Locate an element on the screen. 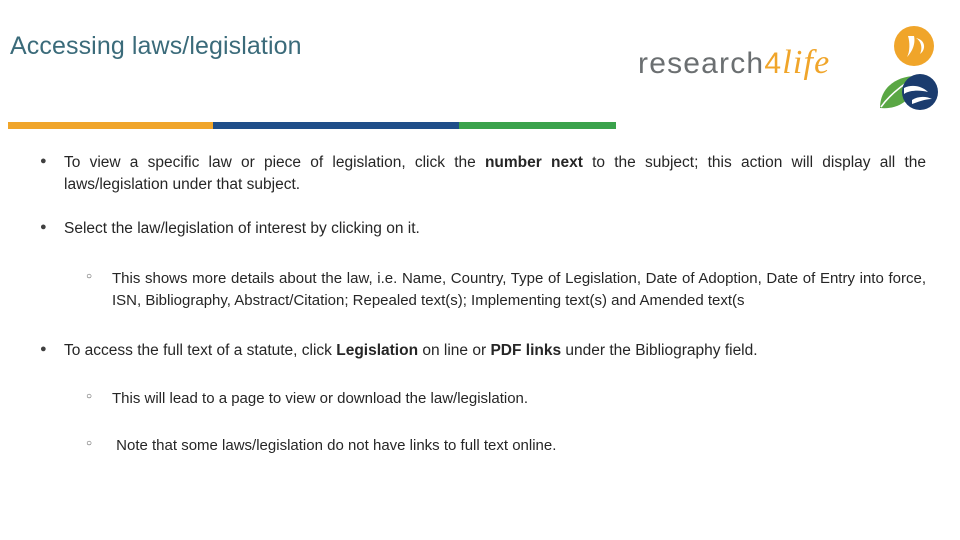 This screenshot has width=960, height=540. logo-text-four: 4 is located at coordinates (773, 63).